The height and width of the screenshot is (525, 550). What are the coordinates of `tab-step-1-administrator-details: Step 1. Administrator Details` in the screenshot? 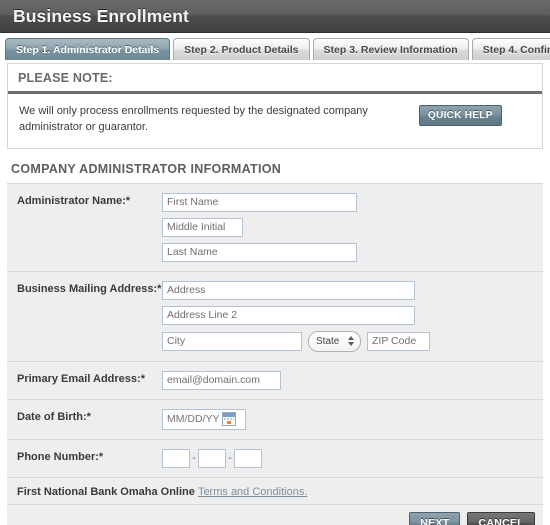 It's located at (88, 49).